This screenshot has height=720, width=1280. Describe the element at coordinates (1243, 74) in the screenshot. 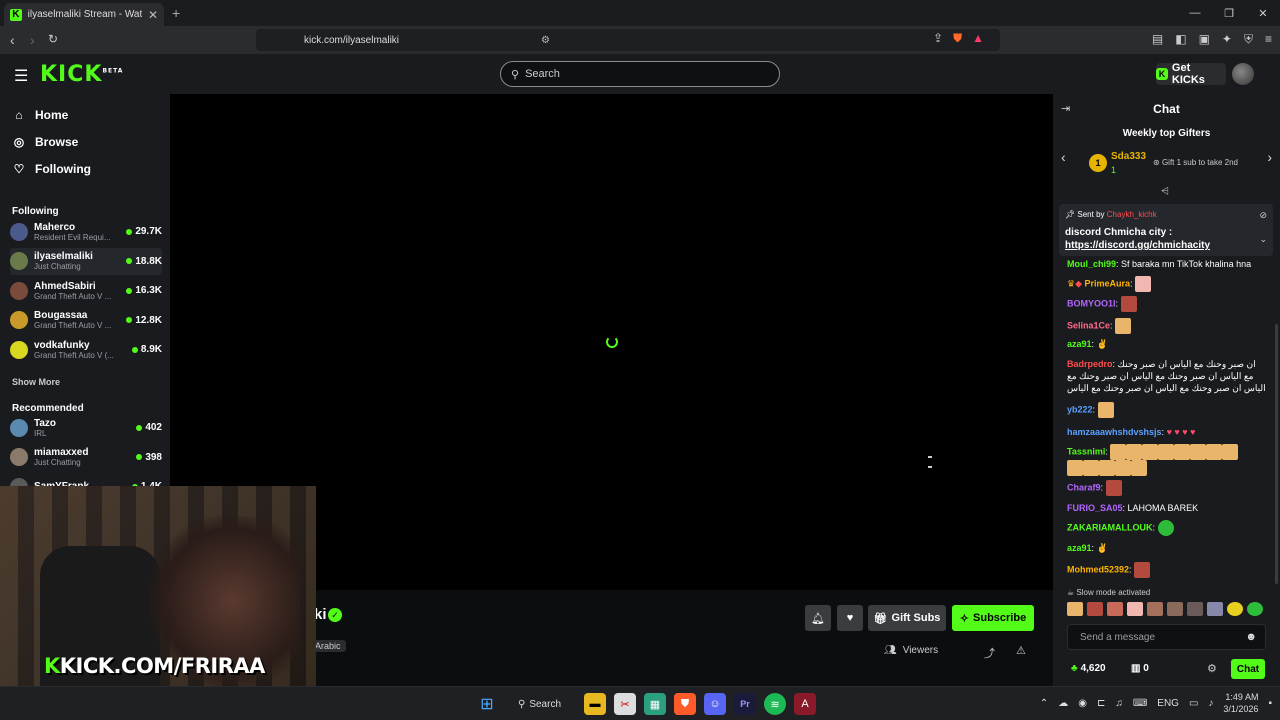

I see `user-avatar` at that location.